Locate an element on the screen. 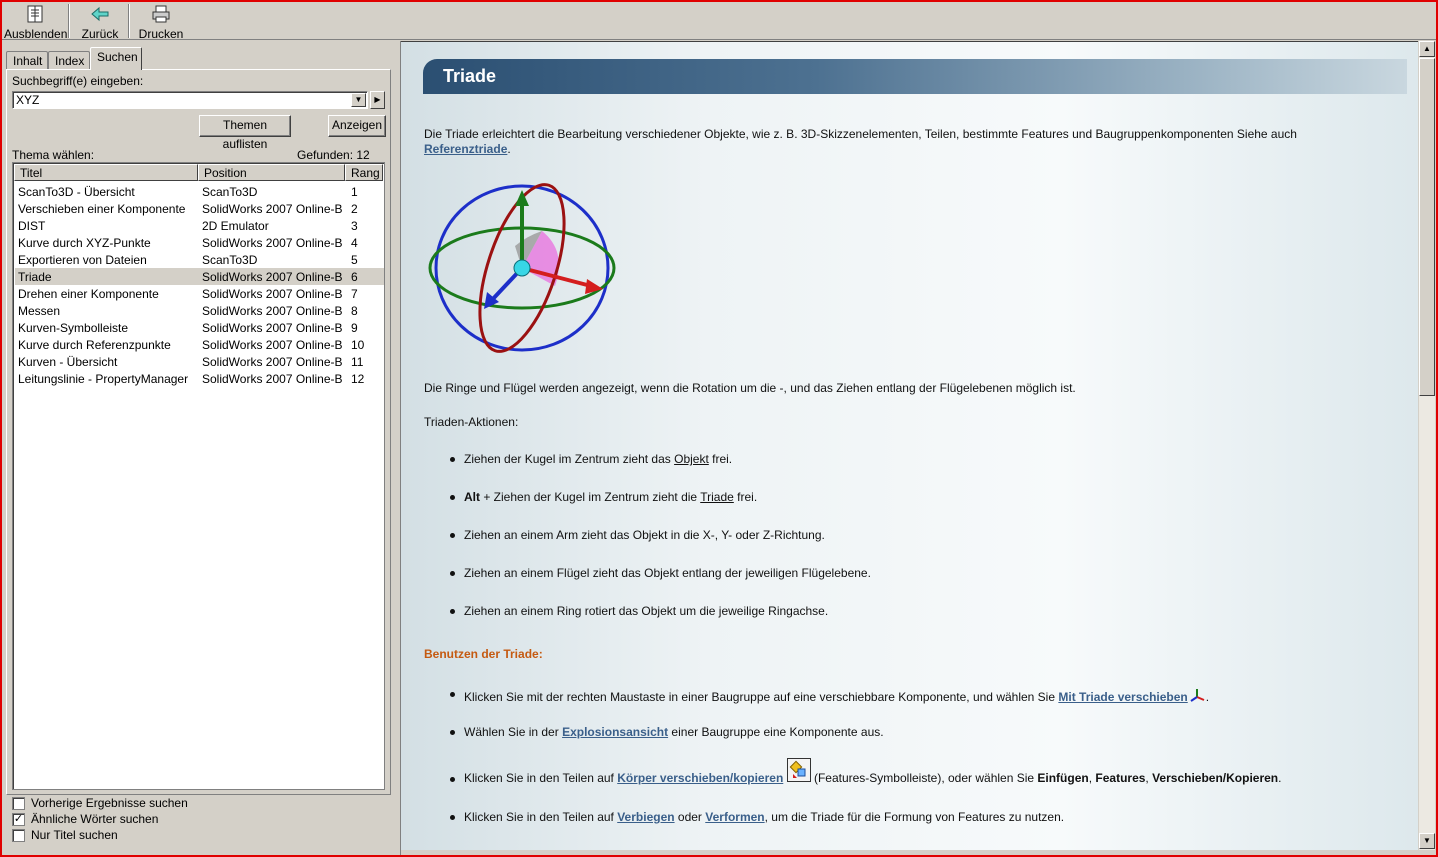  alt-key-label: Alt is located at coordinates (472, 497).